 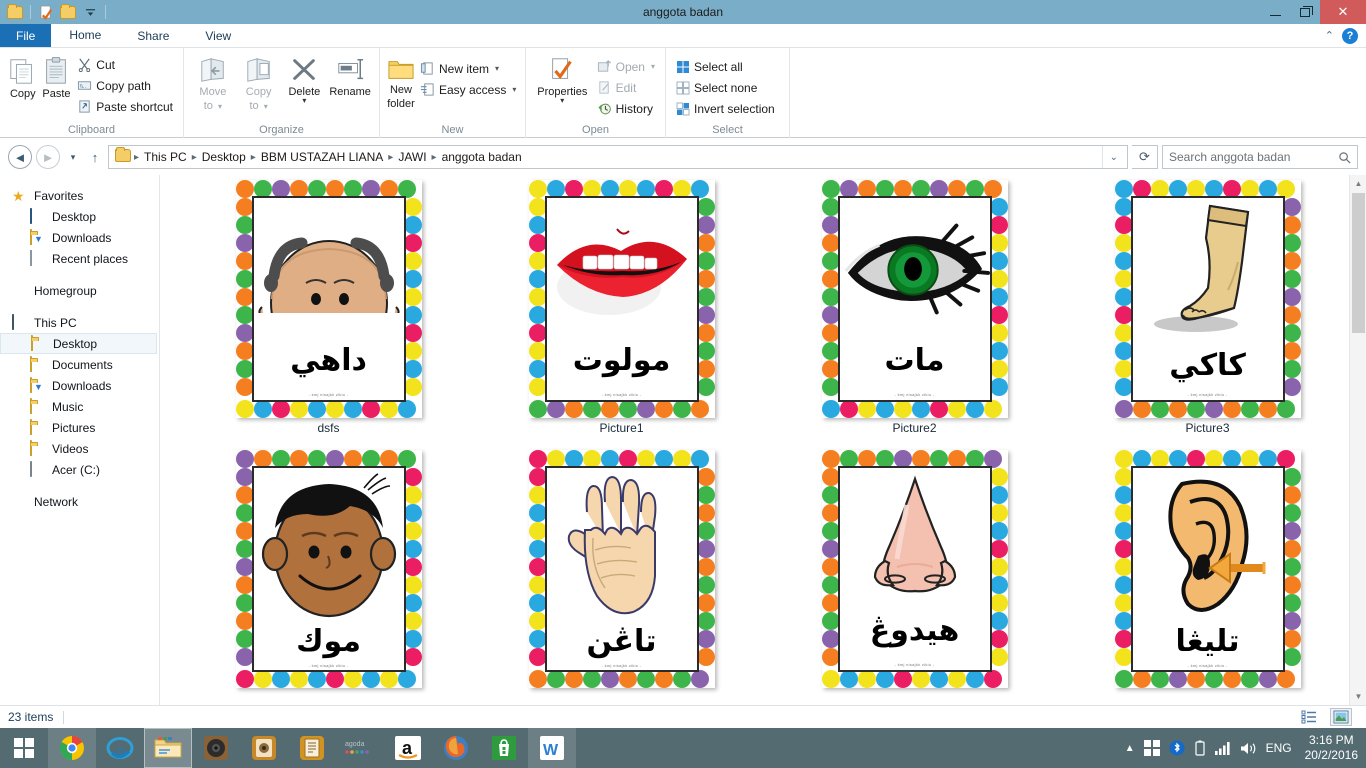 I want to click on windows-start-icon, so click(x=24, y=748).